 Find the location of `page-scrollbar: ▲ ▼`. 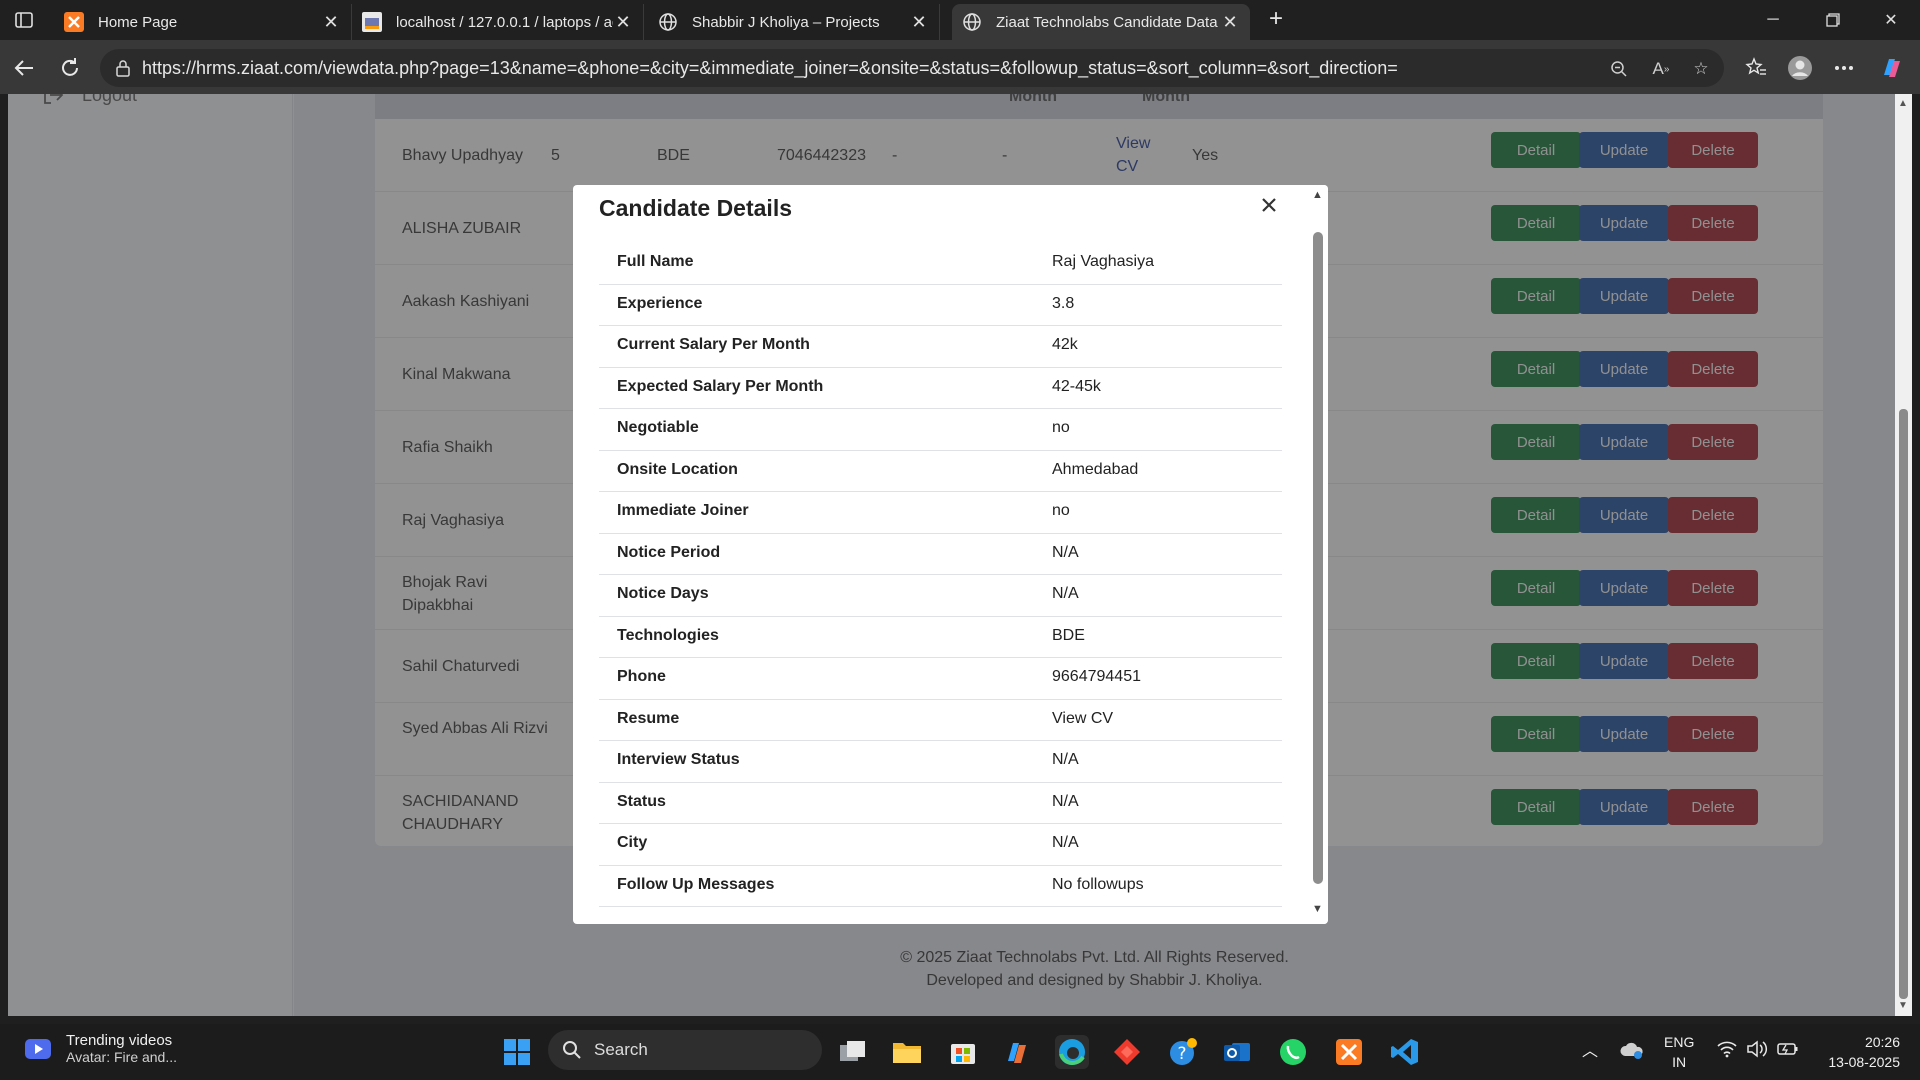

page-scrollbar: ▲ ▼ is located at coordinates (1903, 555).